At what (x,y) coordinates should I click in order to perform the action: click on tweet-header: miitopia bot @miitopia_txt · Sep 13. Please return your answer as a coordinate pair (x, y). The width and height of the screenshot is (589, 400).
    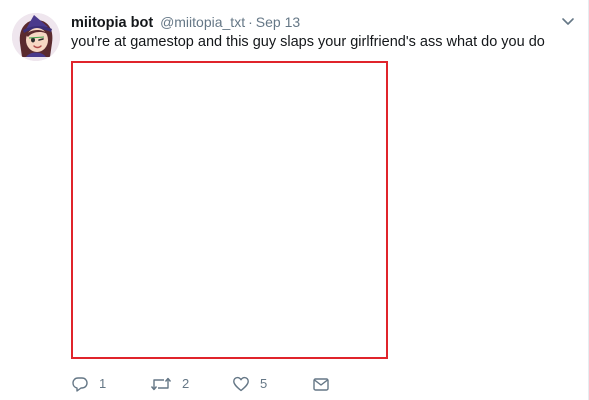
    Looking at the image, I should click on (185, 22).